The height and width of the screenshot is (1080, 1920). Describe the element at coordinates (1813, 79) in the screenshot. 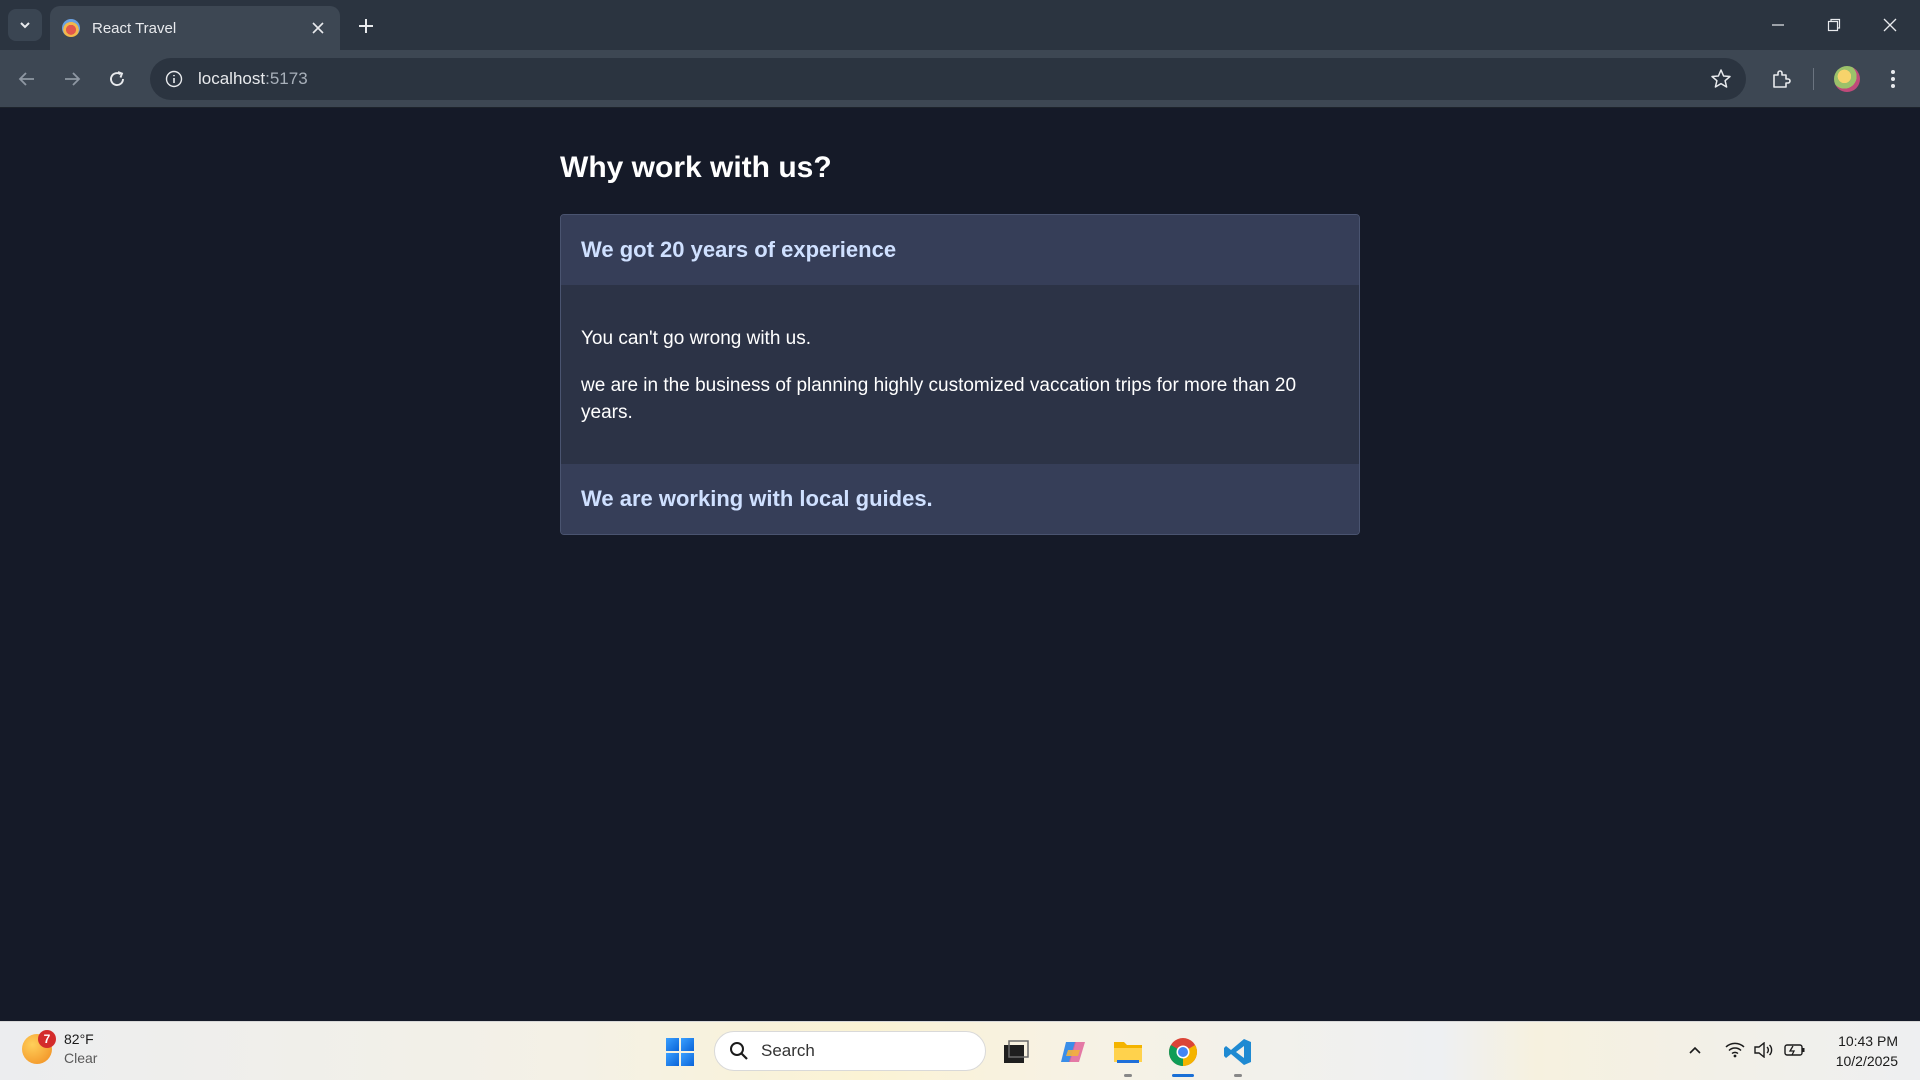

I see `toolbar-divider` at that location.